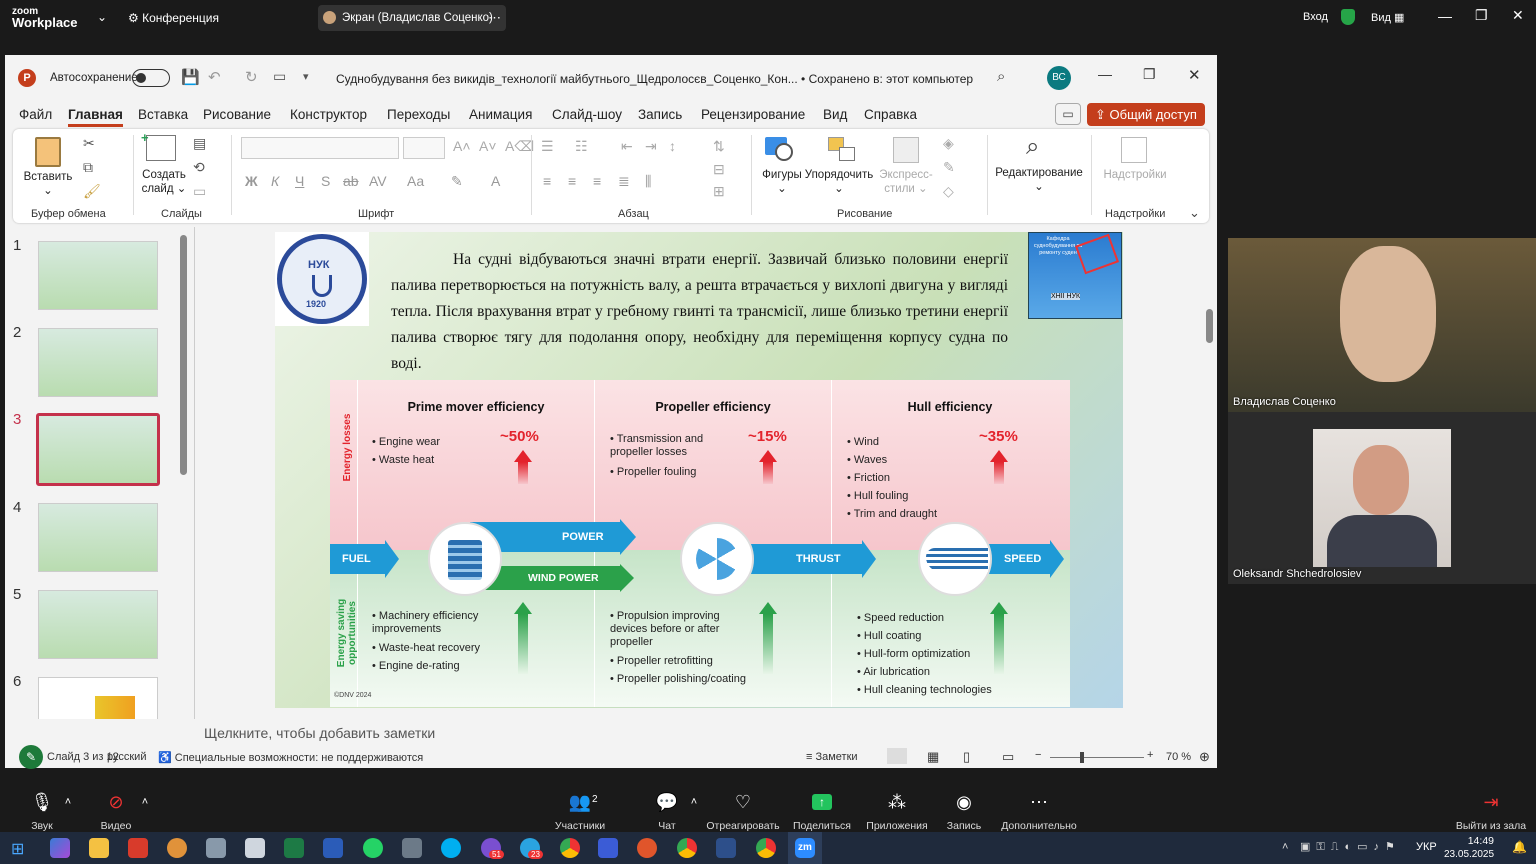 This screenshot has width=1536, height=864. I want to click on tab-home: Главная, so click(95, 117).